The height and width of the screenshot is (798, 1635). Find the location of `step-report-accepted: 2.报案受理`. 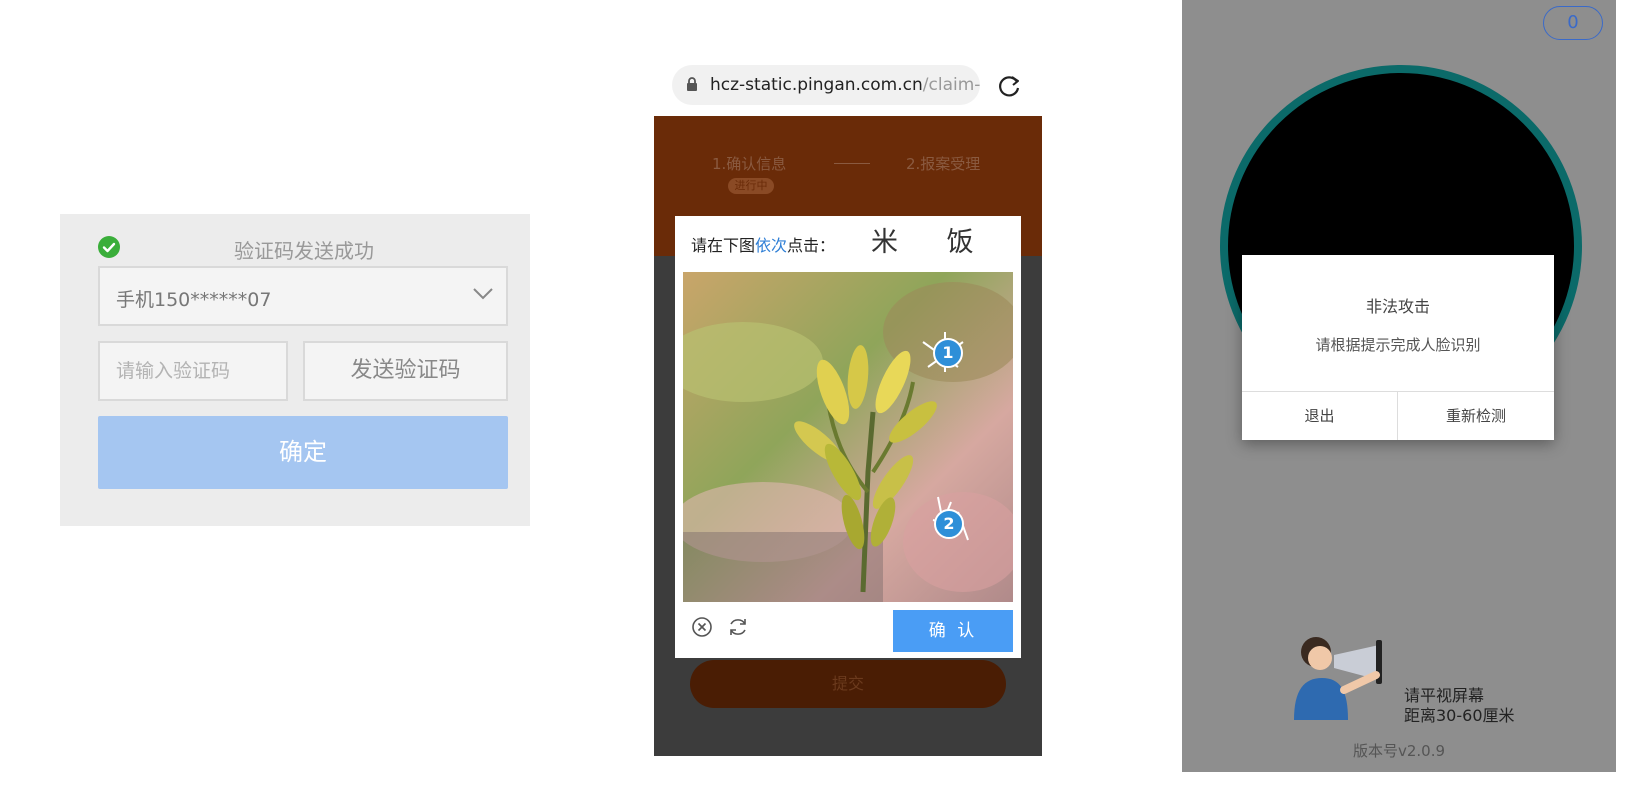

step-report-accepted: 2.报案受理 is located at coordinates (943, 164).